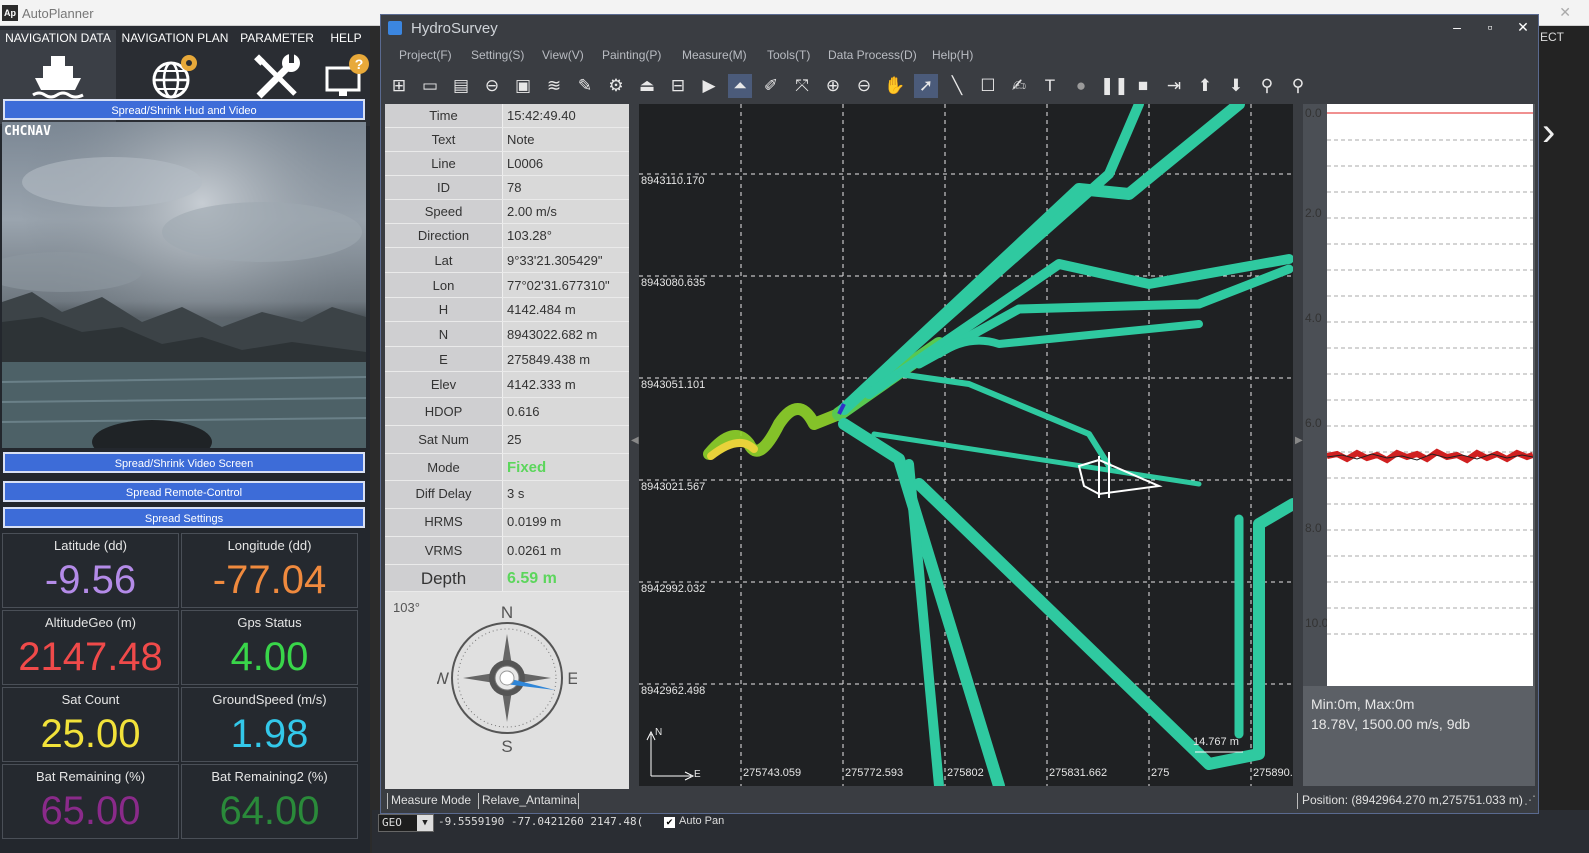 This screenshot has width=1589, height=853. I want to click on pencil-icon: ✐, so click(771, 86).